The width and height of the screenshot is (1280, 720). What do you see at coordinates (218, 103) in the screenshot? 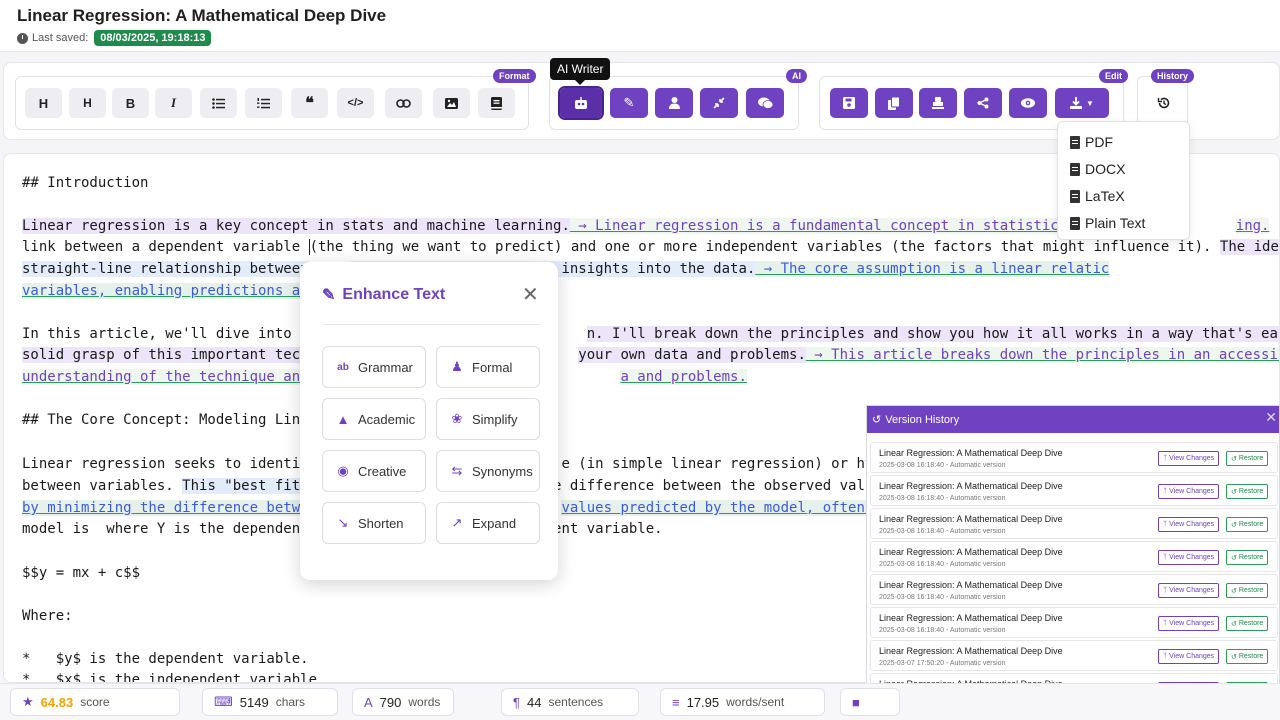
I see `bullet-list-button` at bounding box center [218, 103].